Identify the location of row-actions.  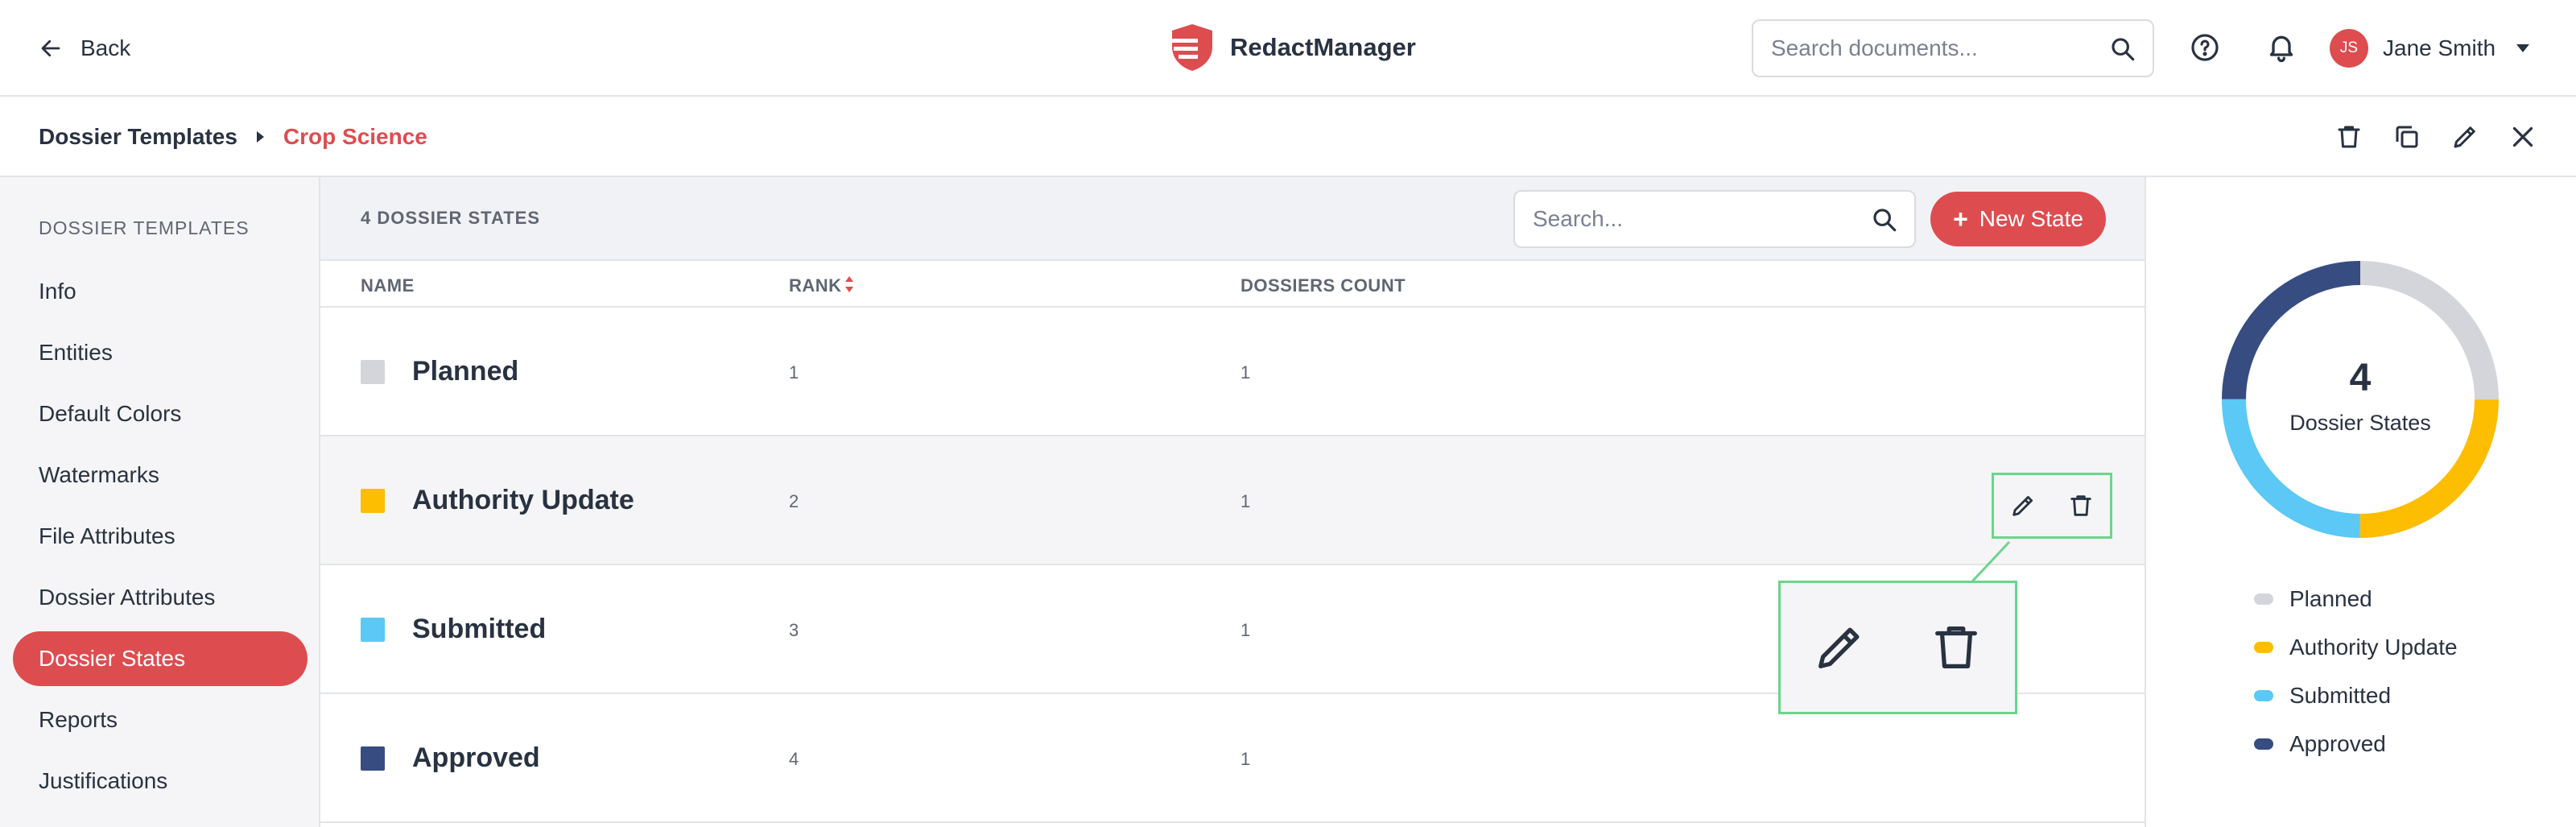
(2052, 506).